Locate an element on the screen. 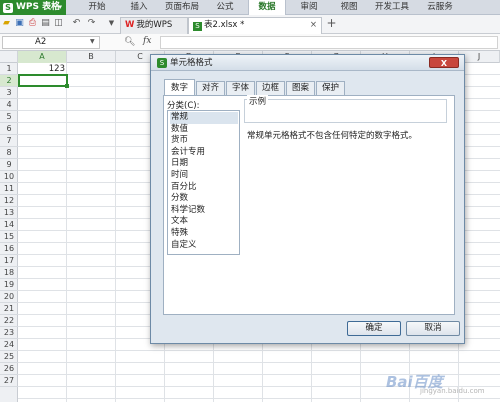 This screenshot has height=402, width=500. close-tab-icon: × is located at coordinates (313, 25).